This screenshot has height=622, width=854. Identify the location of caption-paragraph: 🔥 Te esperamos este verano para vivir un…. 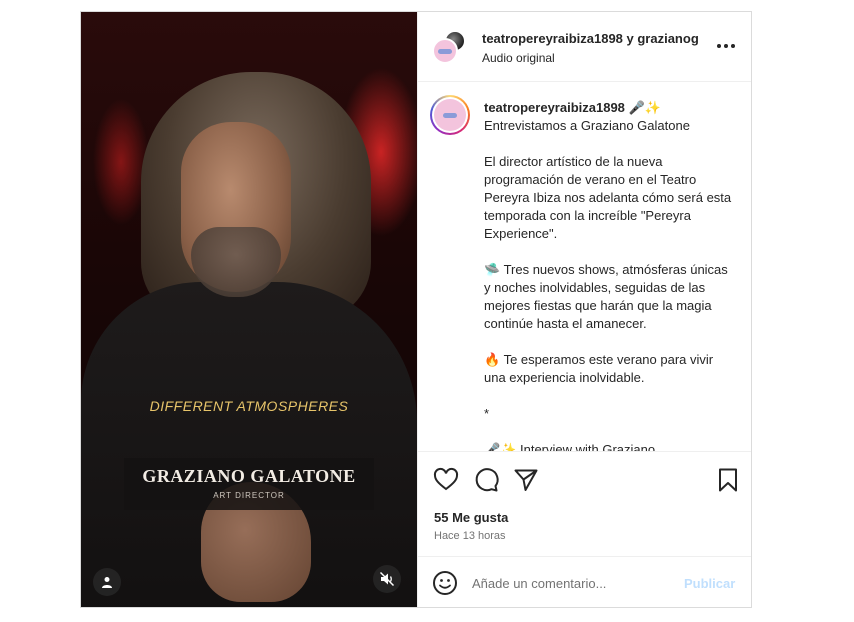
(599, 368).